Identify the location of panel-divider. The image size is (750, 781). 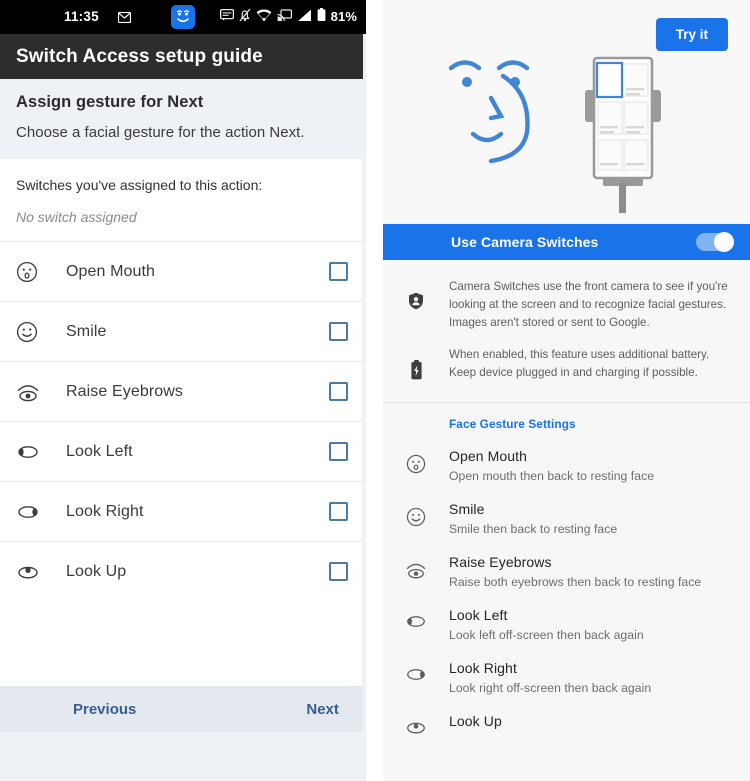
(374, 390).